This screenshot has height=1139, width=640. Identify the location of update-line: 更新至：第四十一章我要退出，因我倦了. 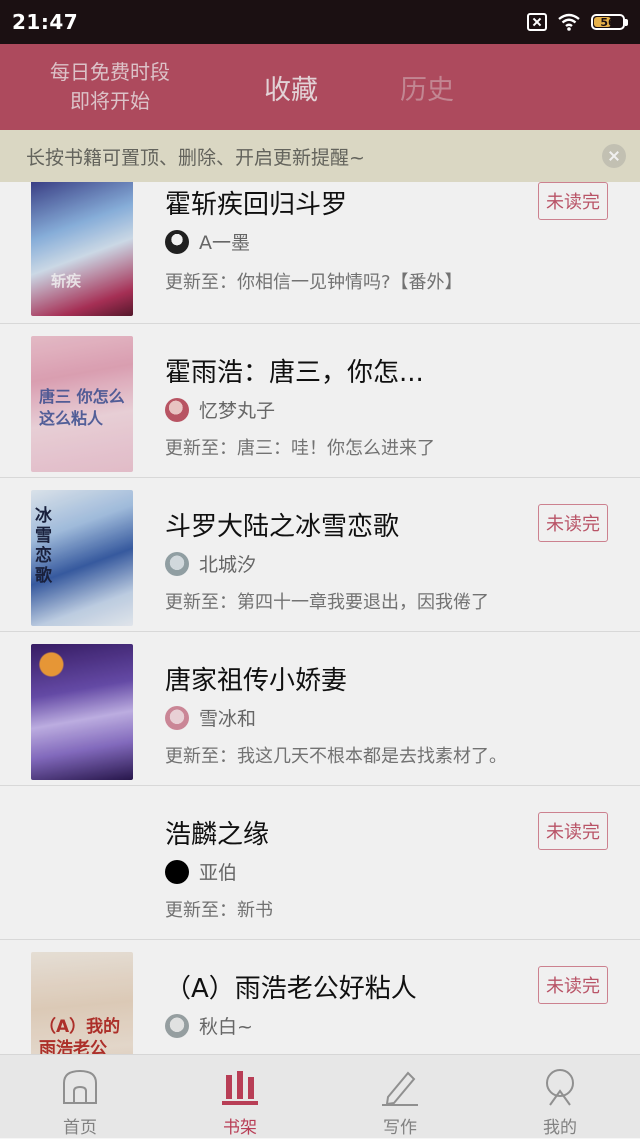
(327, 602).